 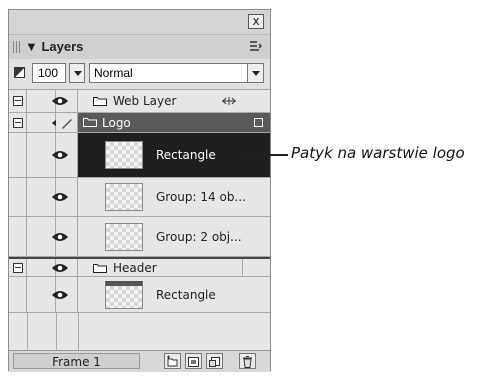 I want to click on annotation-text: Patyk na warstwie logo, so click(x=378, y=153).